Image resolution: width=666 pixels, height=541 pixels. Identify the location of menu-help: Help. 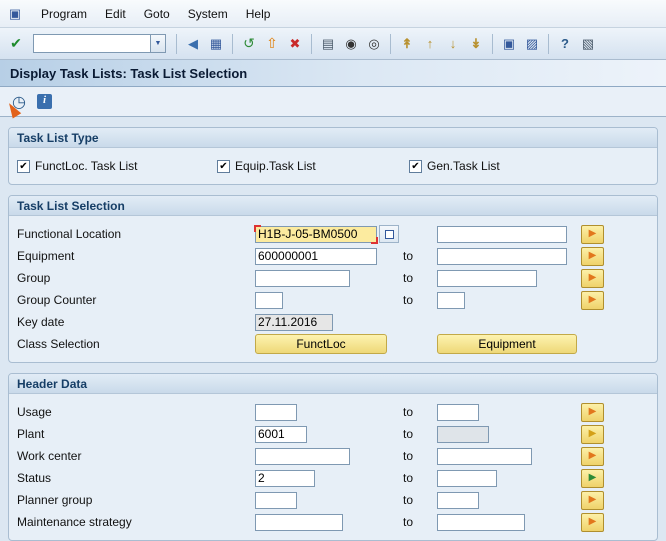
(258, 14).